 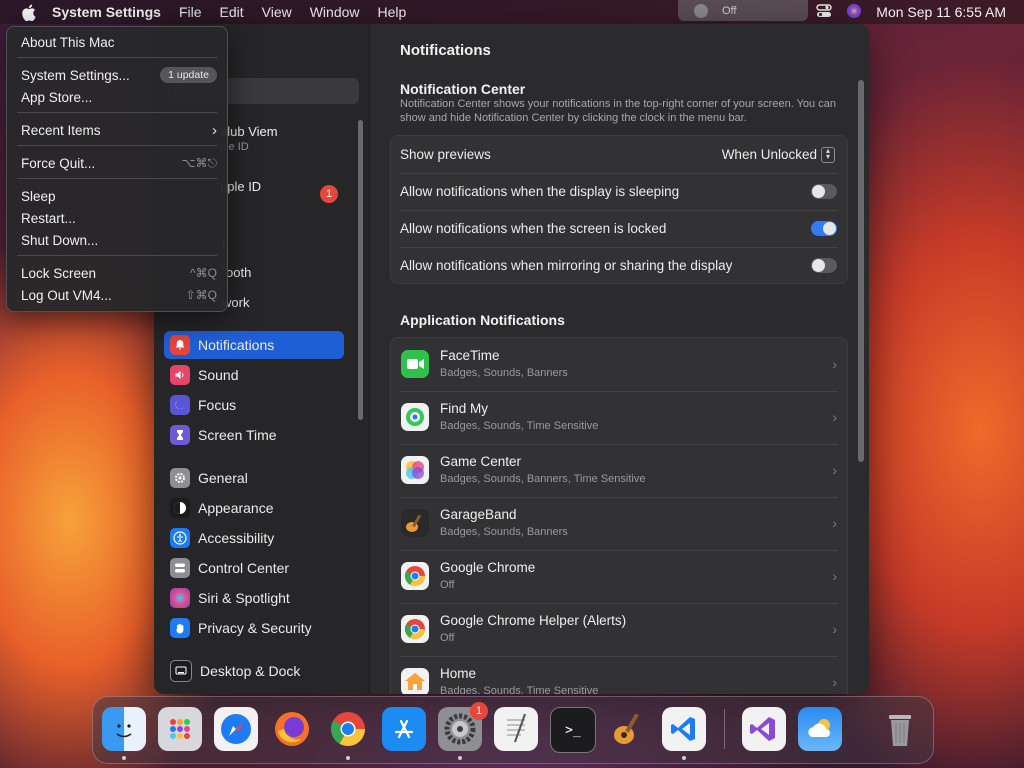 What do you see at coordinates (824, 228) in the screenshot?
I see `screen-locked-toggle` at bounding box center [824, 228].